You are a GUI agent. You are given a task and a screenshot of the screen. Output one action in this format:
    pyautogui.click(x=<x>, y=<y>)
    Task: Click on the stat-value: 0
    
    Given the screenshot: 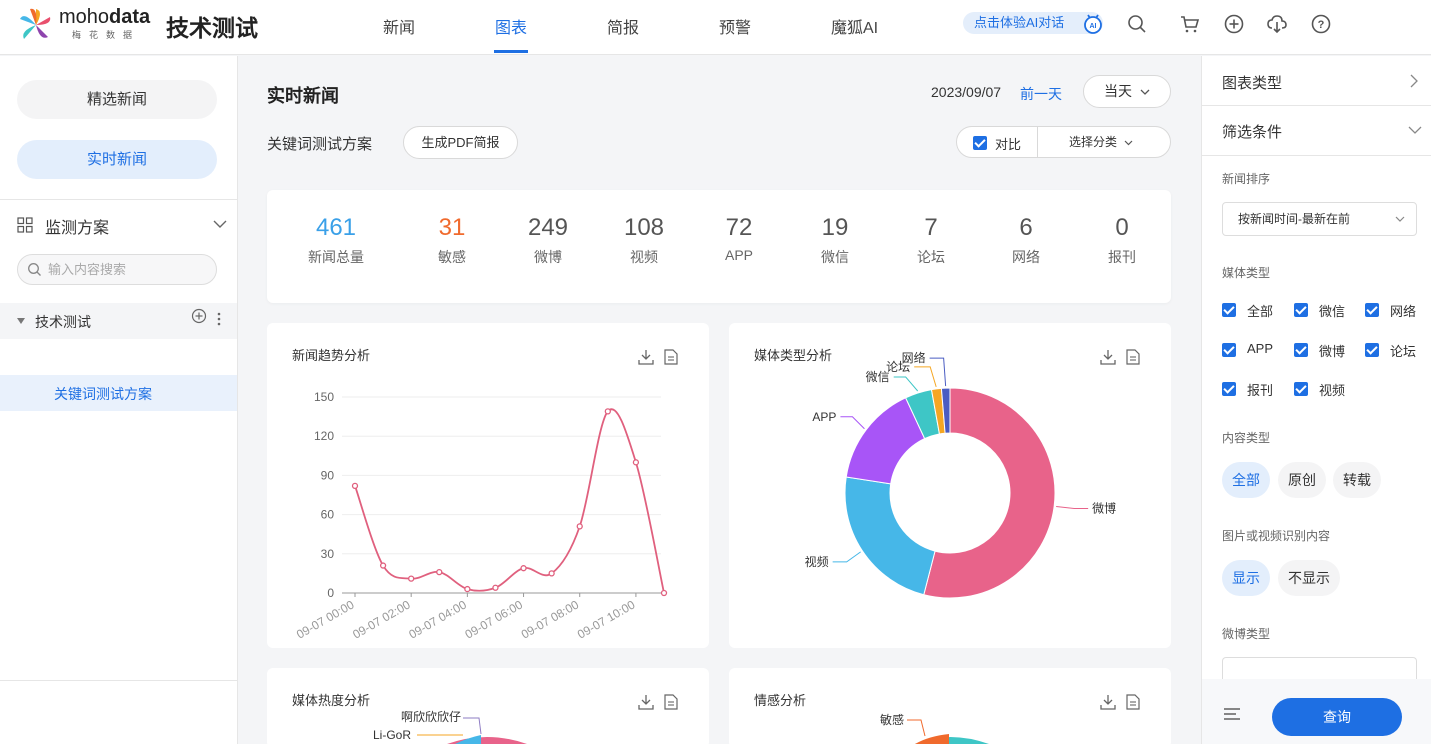 What is the action you would take?
    pyautogui.click(x=1122, y=227)
    